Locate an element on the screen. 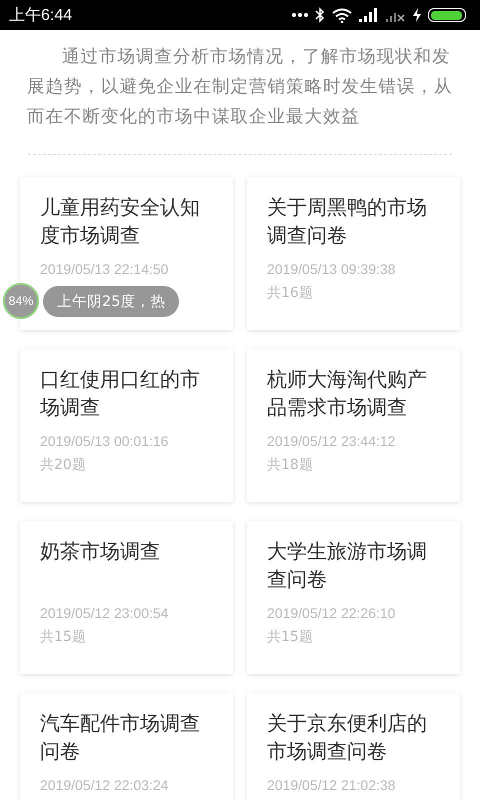 Image resolution: width=480 pixels, height=800 pixels. intro-paragraph: 通过市场调查分析市场情况，了解市场现状和发展趋势，以避免企业在制定营销策略时发生错误，从而在不断变化的市场中谋取企业最大效益 is located at coordinates (240, 87).